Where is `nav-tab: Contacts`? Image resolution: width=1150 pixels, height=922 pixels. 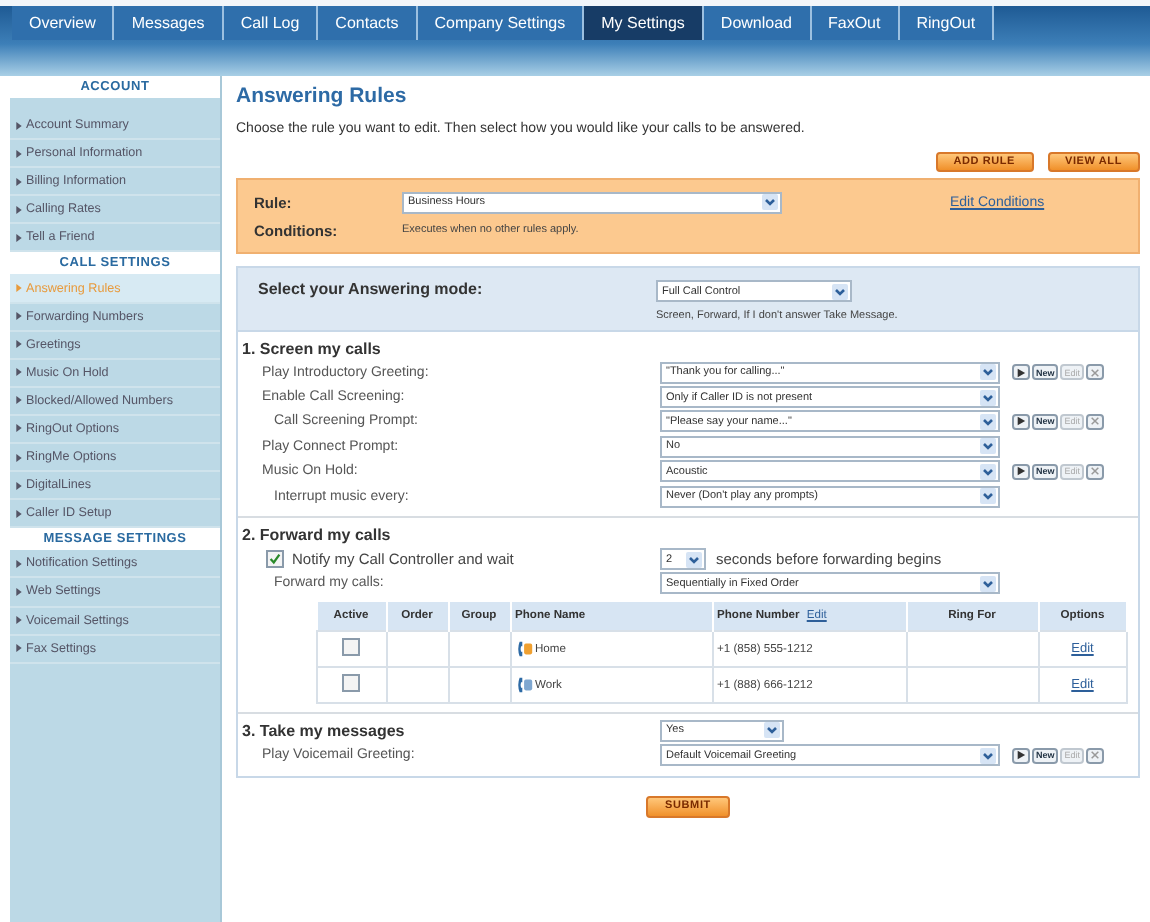
nav-tab: Contacts is located at coordinates (368, 23).